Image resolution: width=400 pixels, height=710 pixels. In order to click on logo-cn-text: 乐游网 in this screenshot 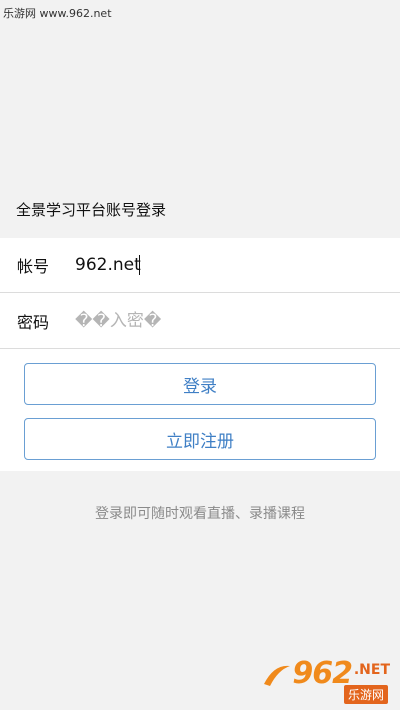, I will do `click(365, 694)`.